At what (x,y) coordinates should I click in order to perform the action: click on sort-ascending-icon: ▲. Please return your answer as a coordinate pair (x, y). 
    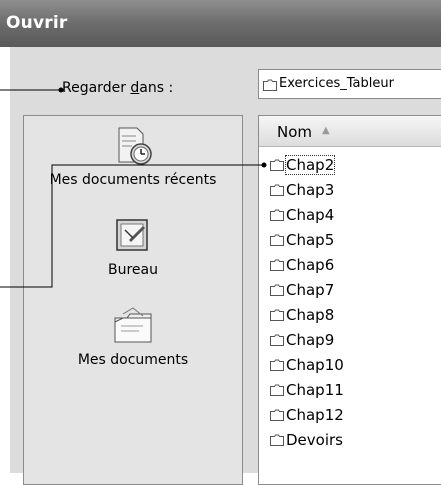
    Looking at the image, I should click on (326, 130).